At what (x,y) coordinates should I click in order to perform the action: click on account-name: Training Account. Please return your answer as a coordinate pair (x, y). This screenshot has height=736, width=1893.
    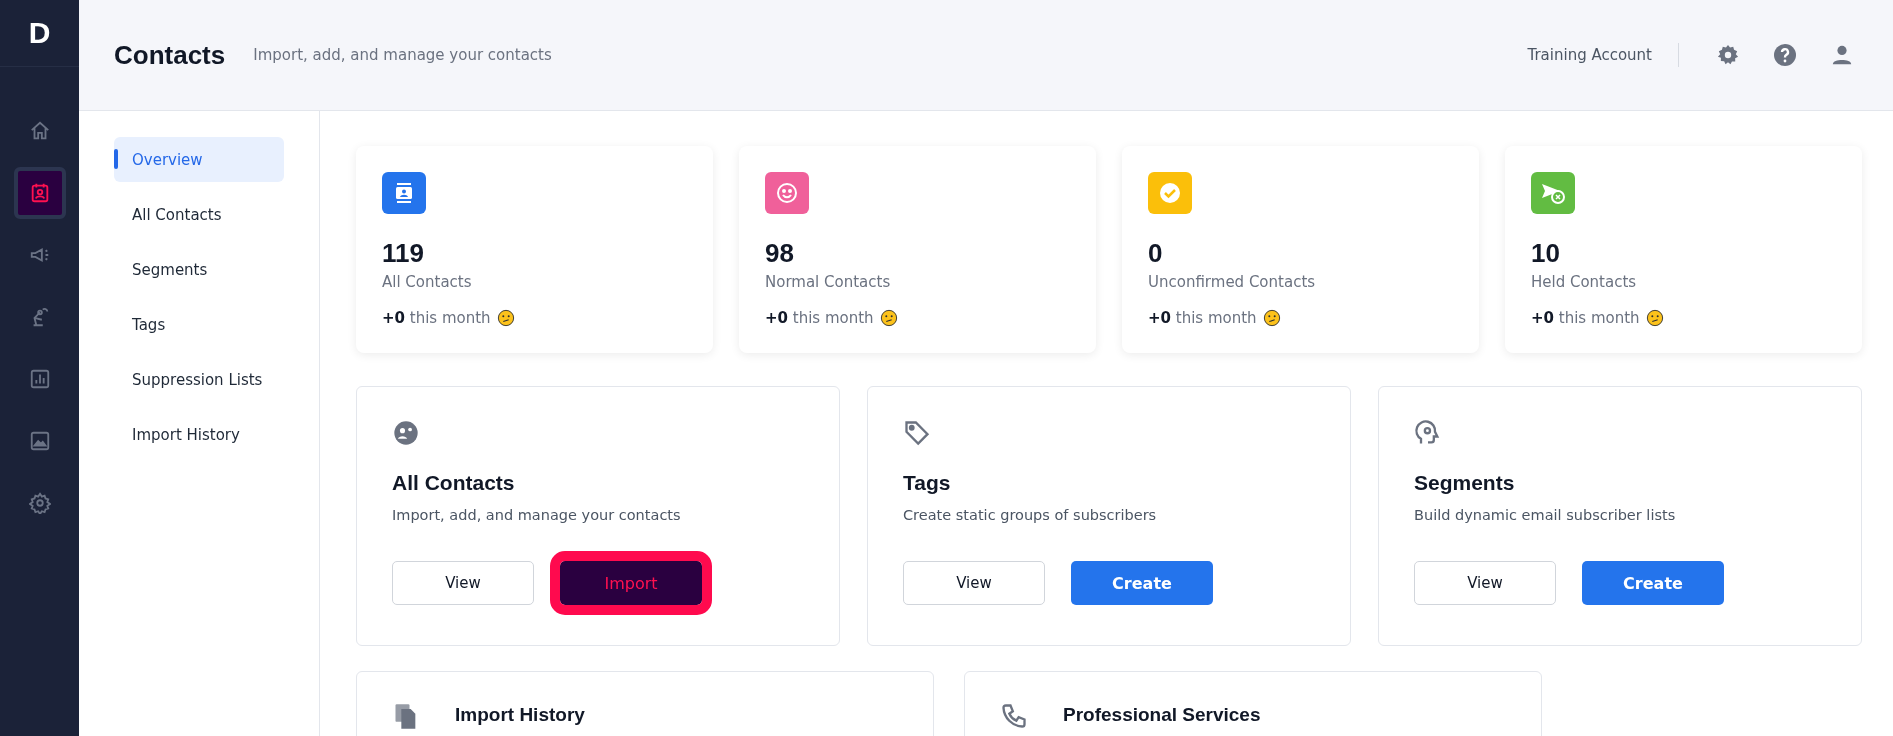
    Looking at the image, I should click on (1603, 55).